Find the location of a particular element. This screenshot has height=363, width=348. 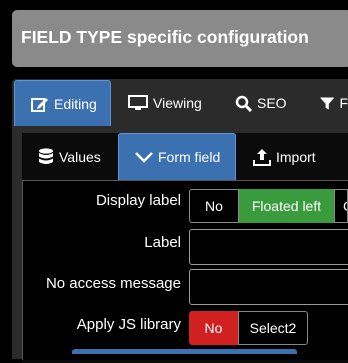

label-input is located at coordinates (268, 247).